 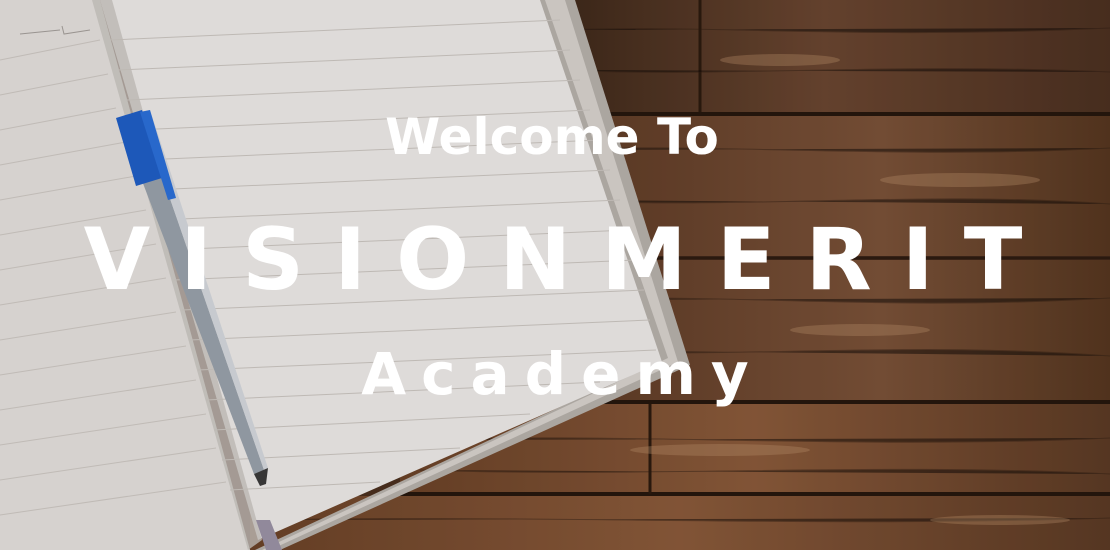 What do you see at coordinates (562, 374) in the screenshot?
I see `academy-subtitle: Academy` at bounding box center [562, 374].